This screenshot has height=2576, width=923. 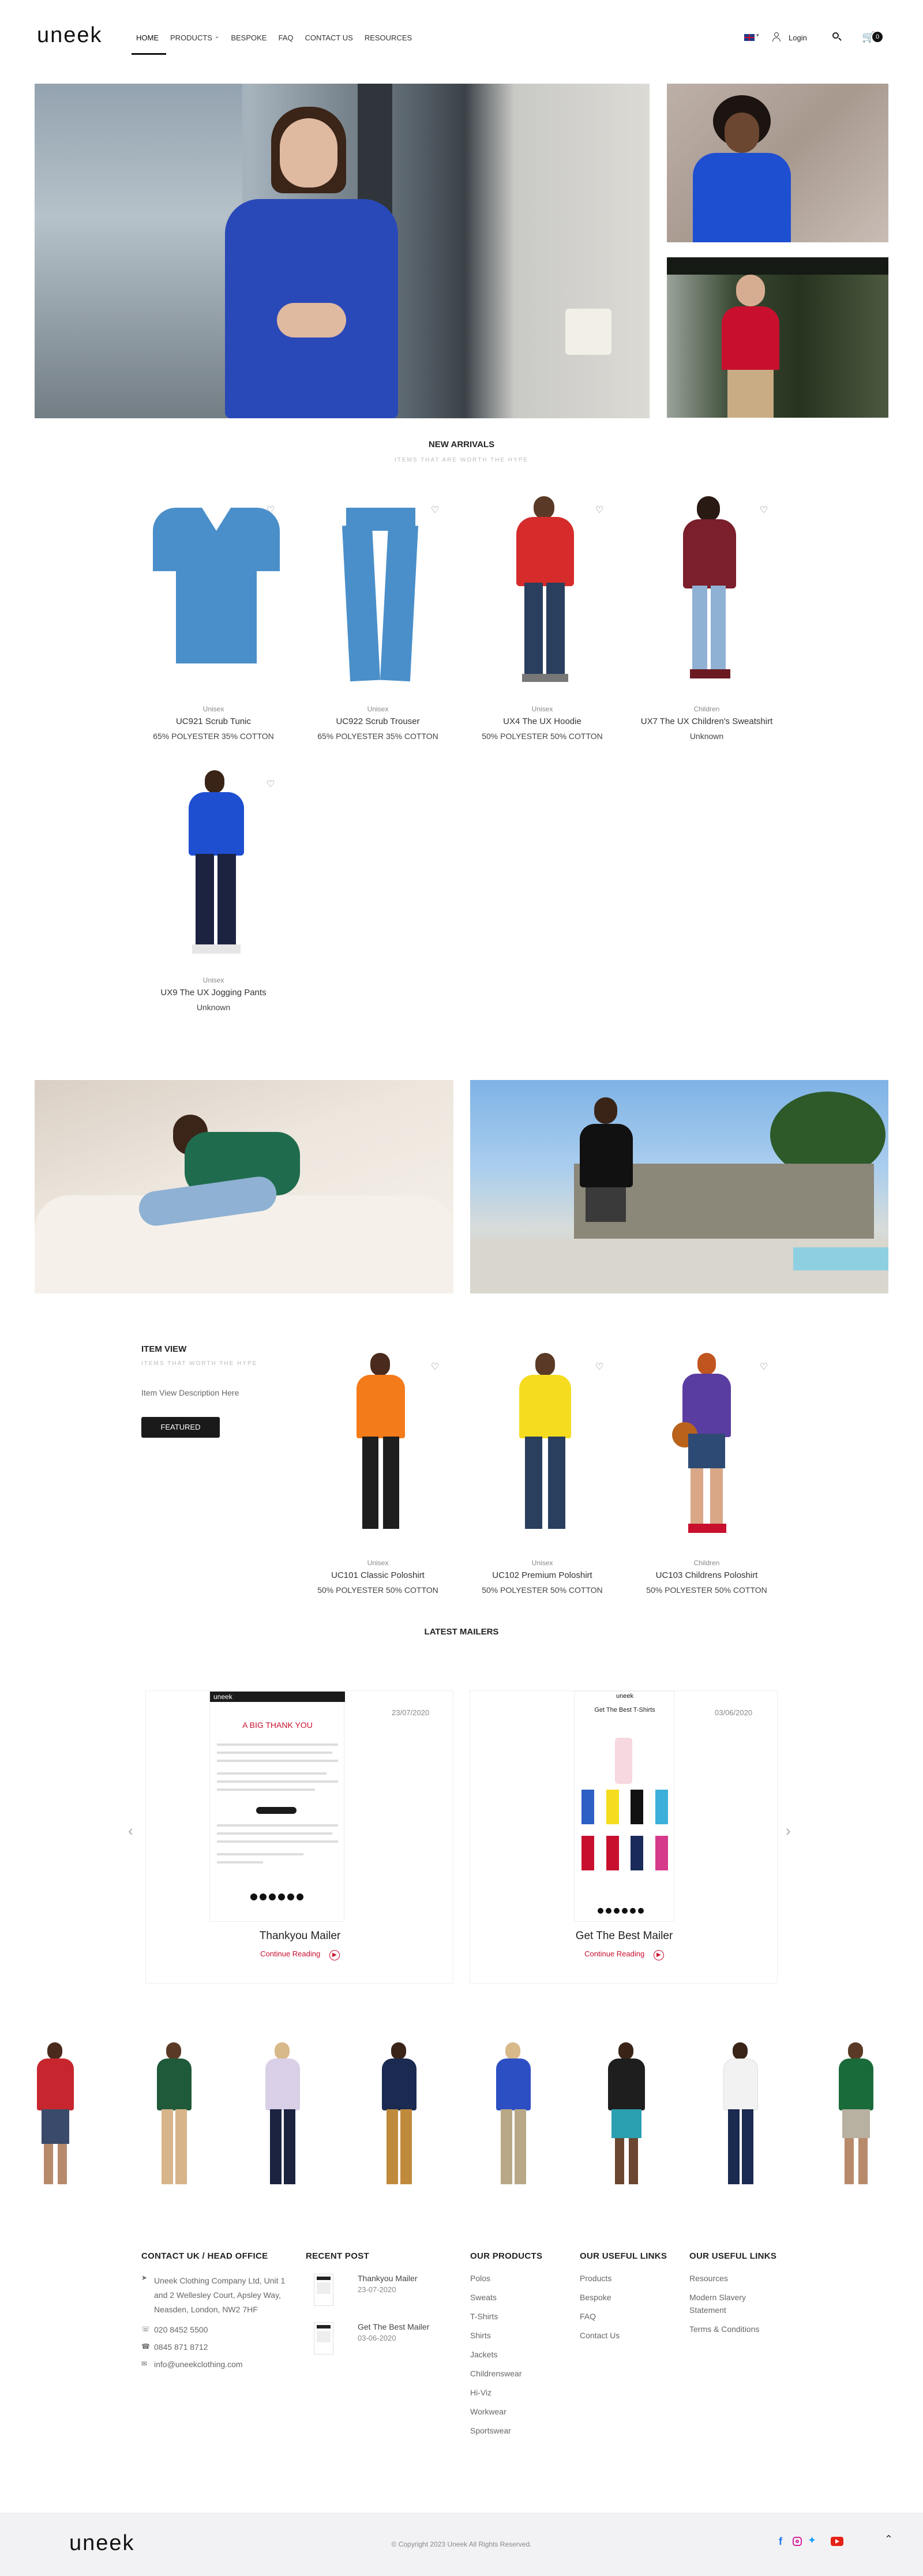 What do you see at coordinates (147, 37) in the screenshot?
I see `nav-home: HOME` at bounding box center [147, 37].